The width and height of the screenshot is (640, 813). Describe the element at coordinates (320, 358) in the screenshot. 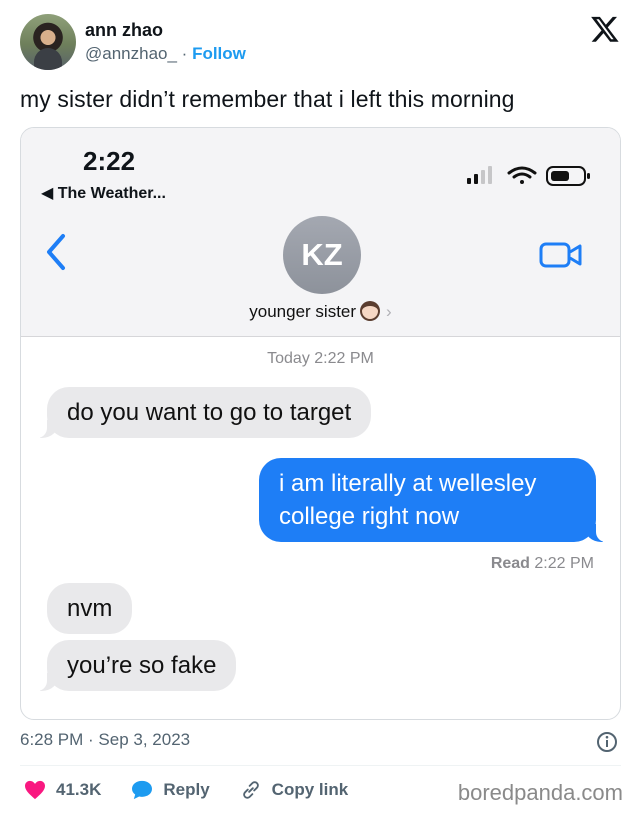

I see `conversation-date: Today 2:22 PM` at that location.